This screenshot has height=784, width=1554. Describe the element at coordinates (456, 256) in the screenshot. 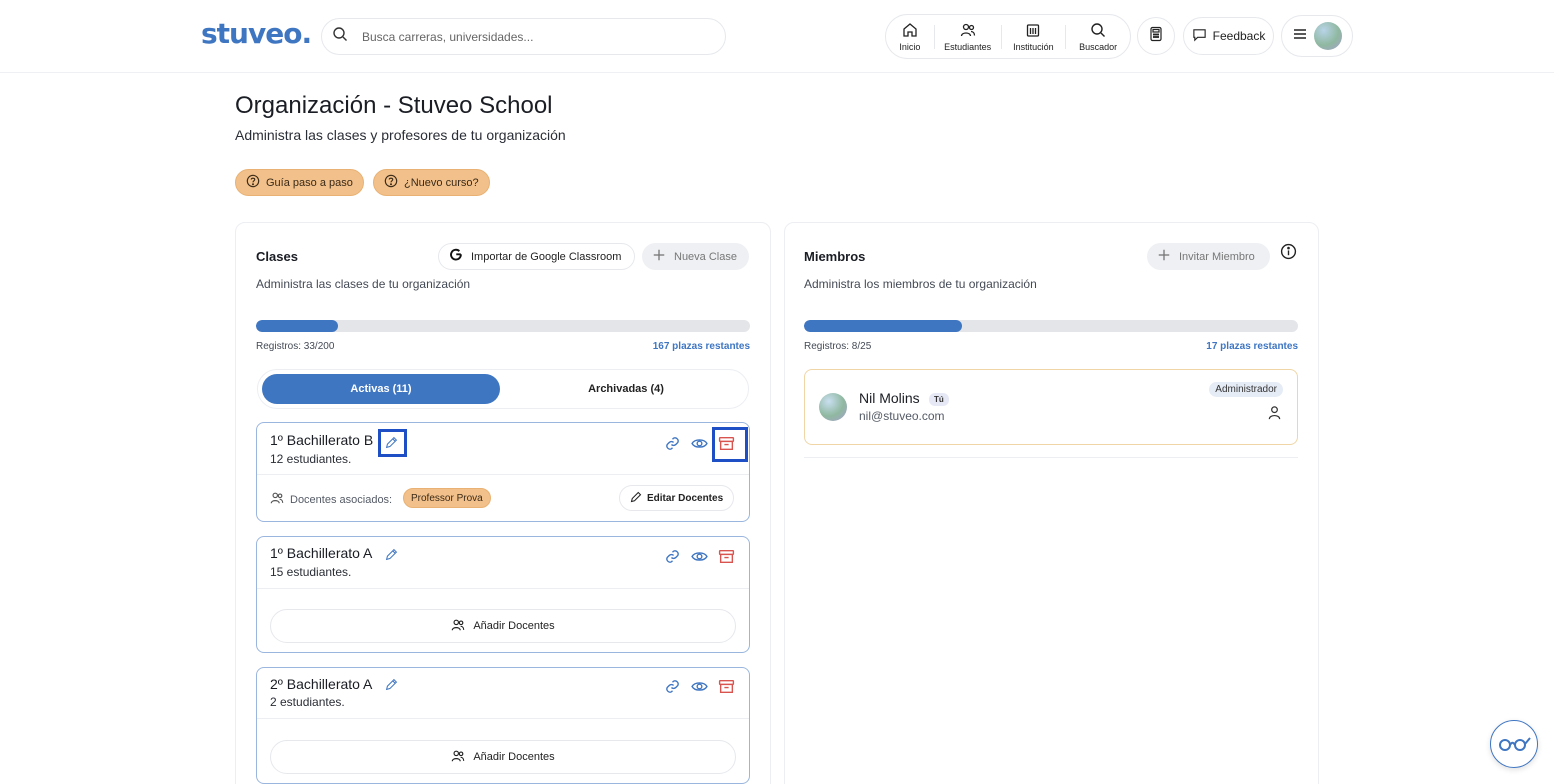

I see `google-icon` at that location.